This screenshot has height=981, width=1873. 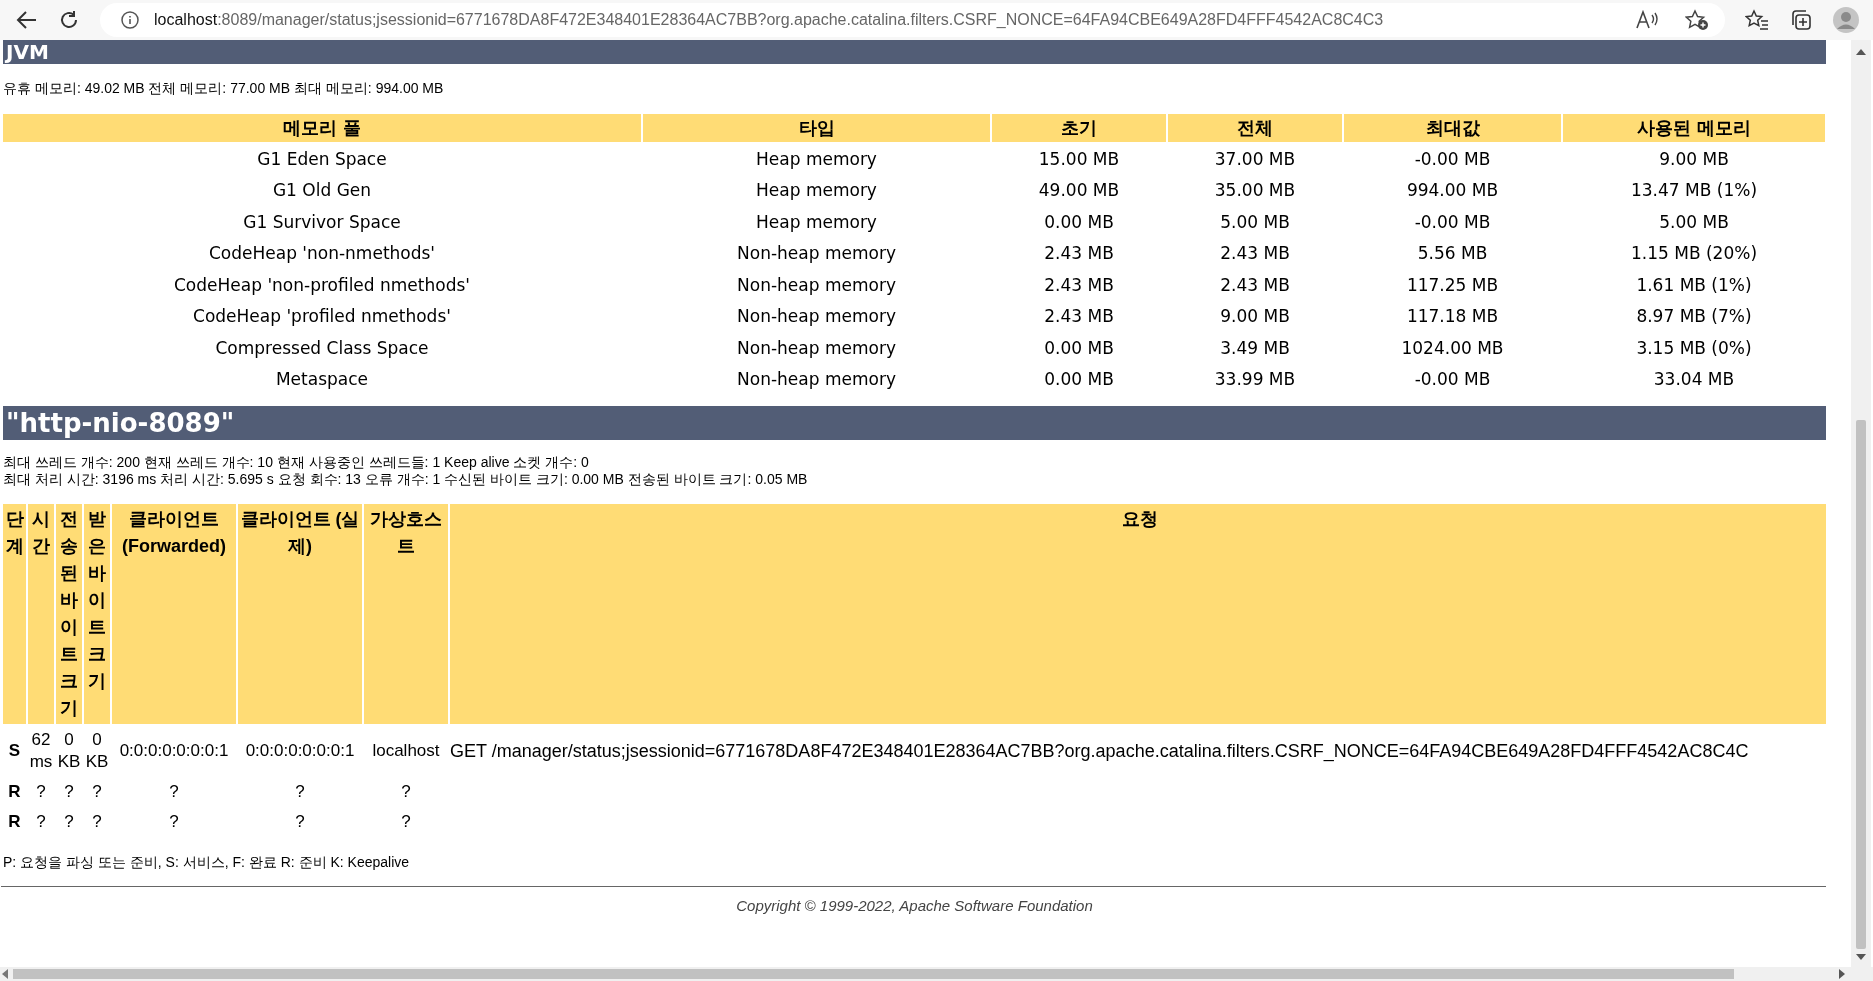 I want to click on column-header: 타입, so click(x=816, y=128).